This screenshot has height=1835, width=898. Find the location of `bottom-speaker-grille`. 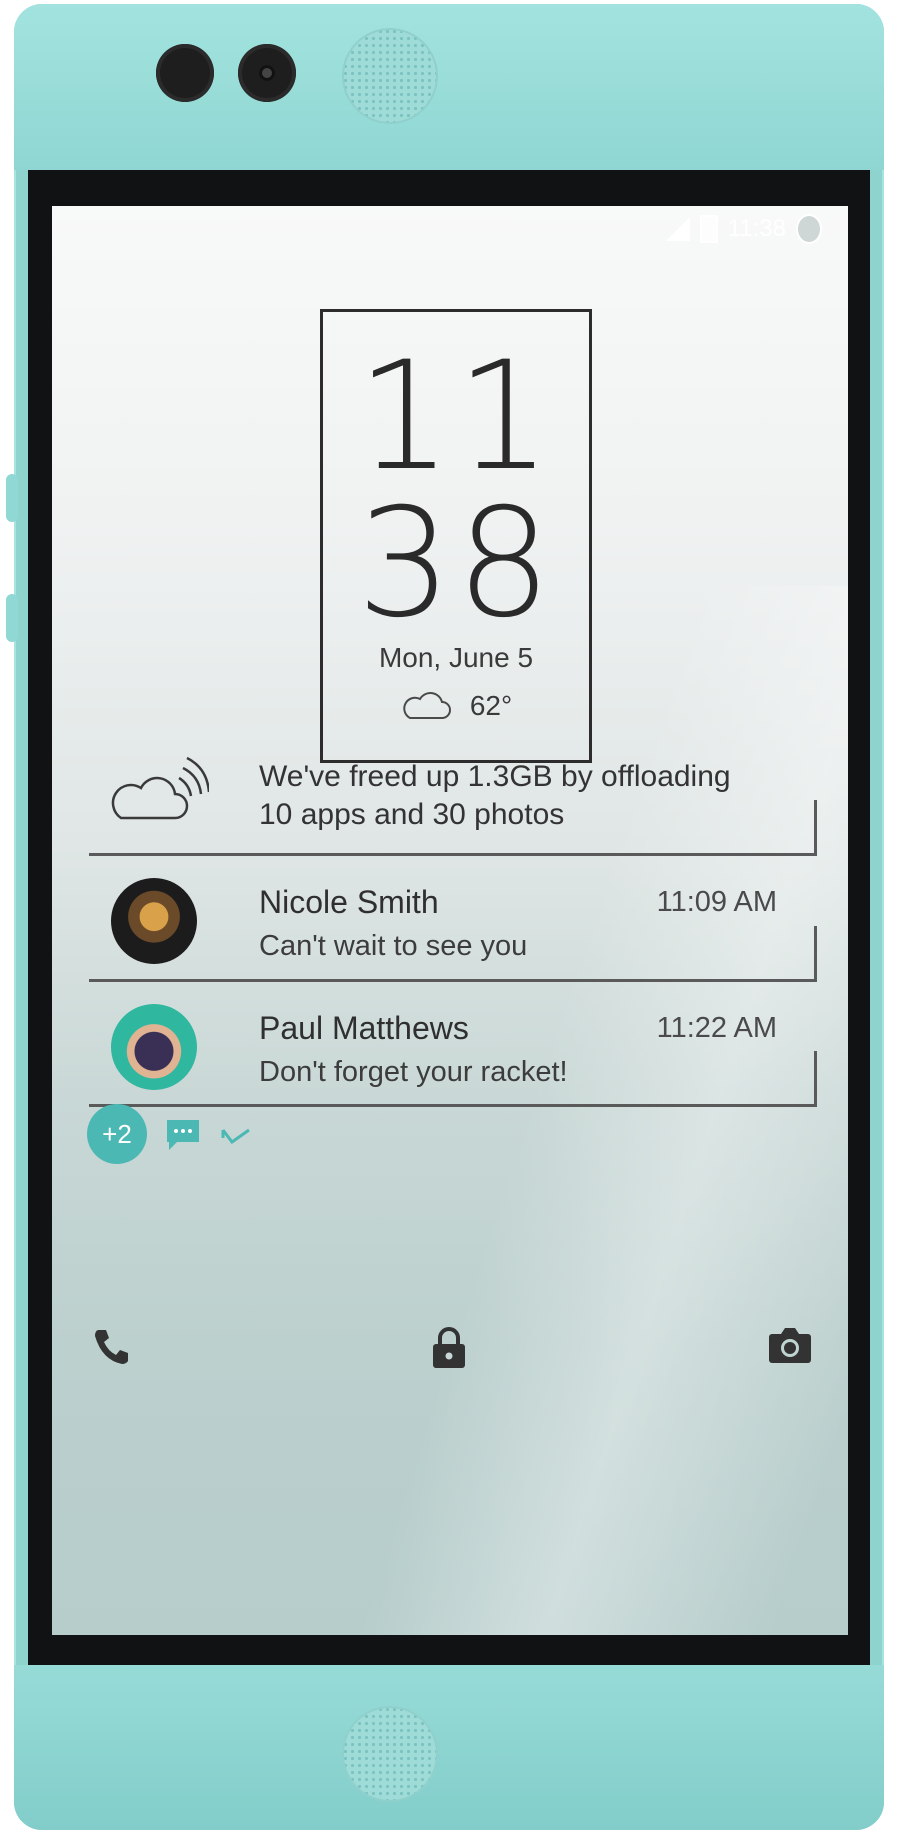

bottom-speaker-grille is located at coordinates (390, 1754).